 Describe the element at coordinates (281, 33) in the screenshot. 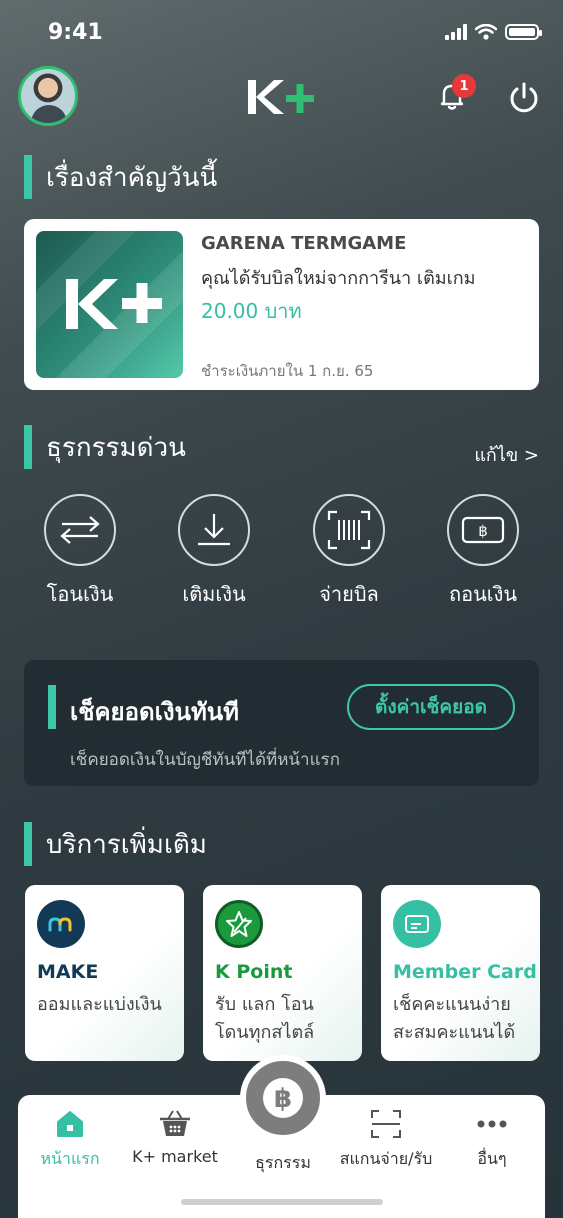

I see `status-bar: 9:41` at that location.